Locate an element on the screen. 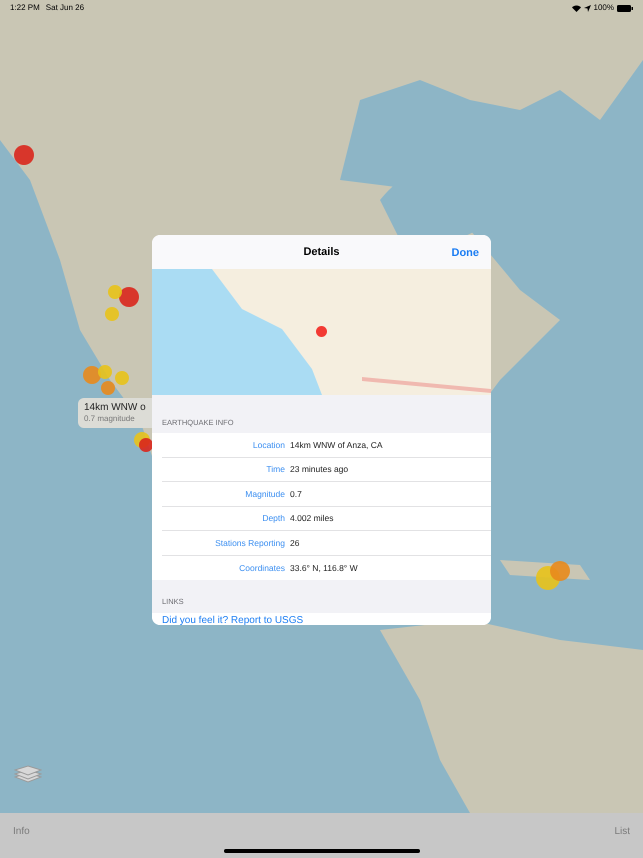 This screenshot has height=858, width=643. row-value: 26 is located at coordinates (295, 543).